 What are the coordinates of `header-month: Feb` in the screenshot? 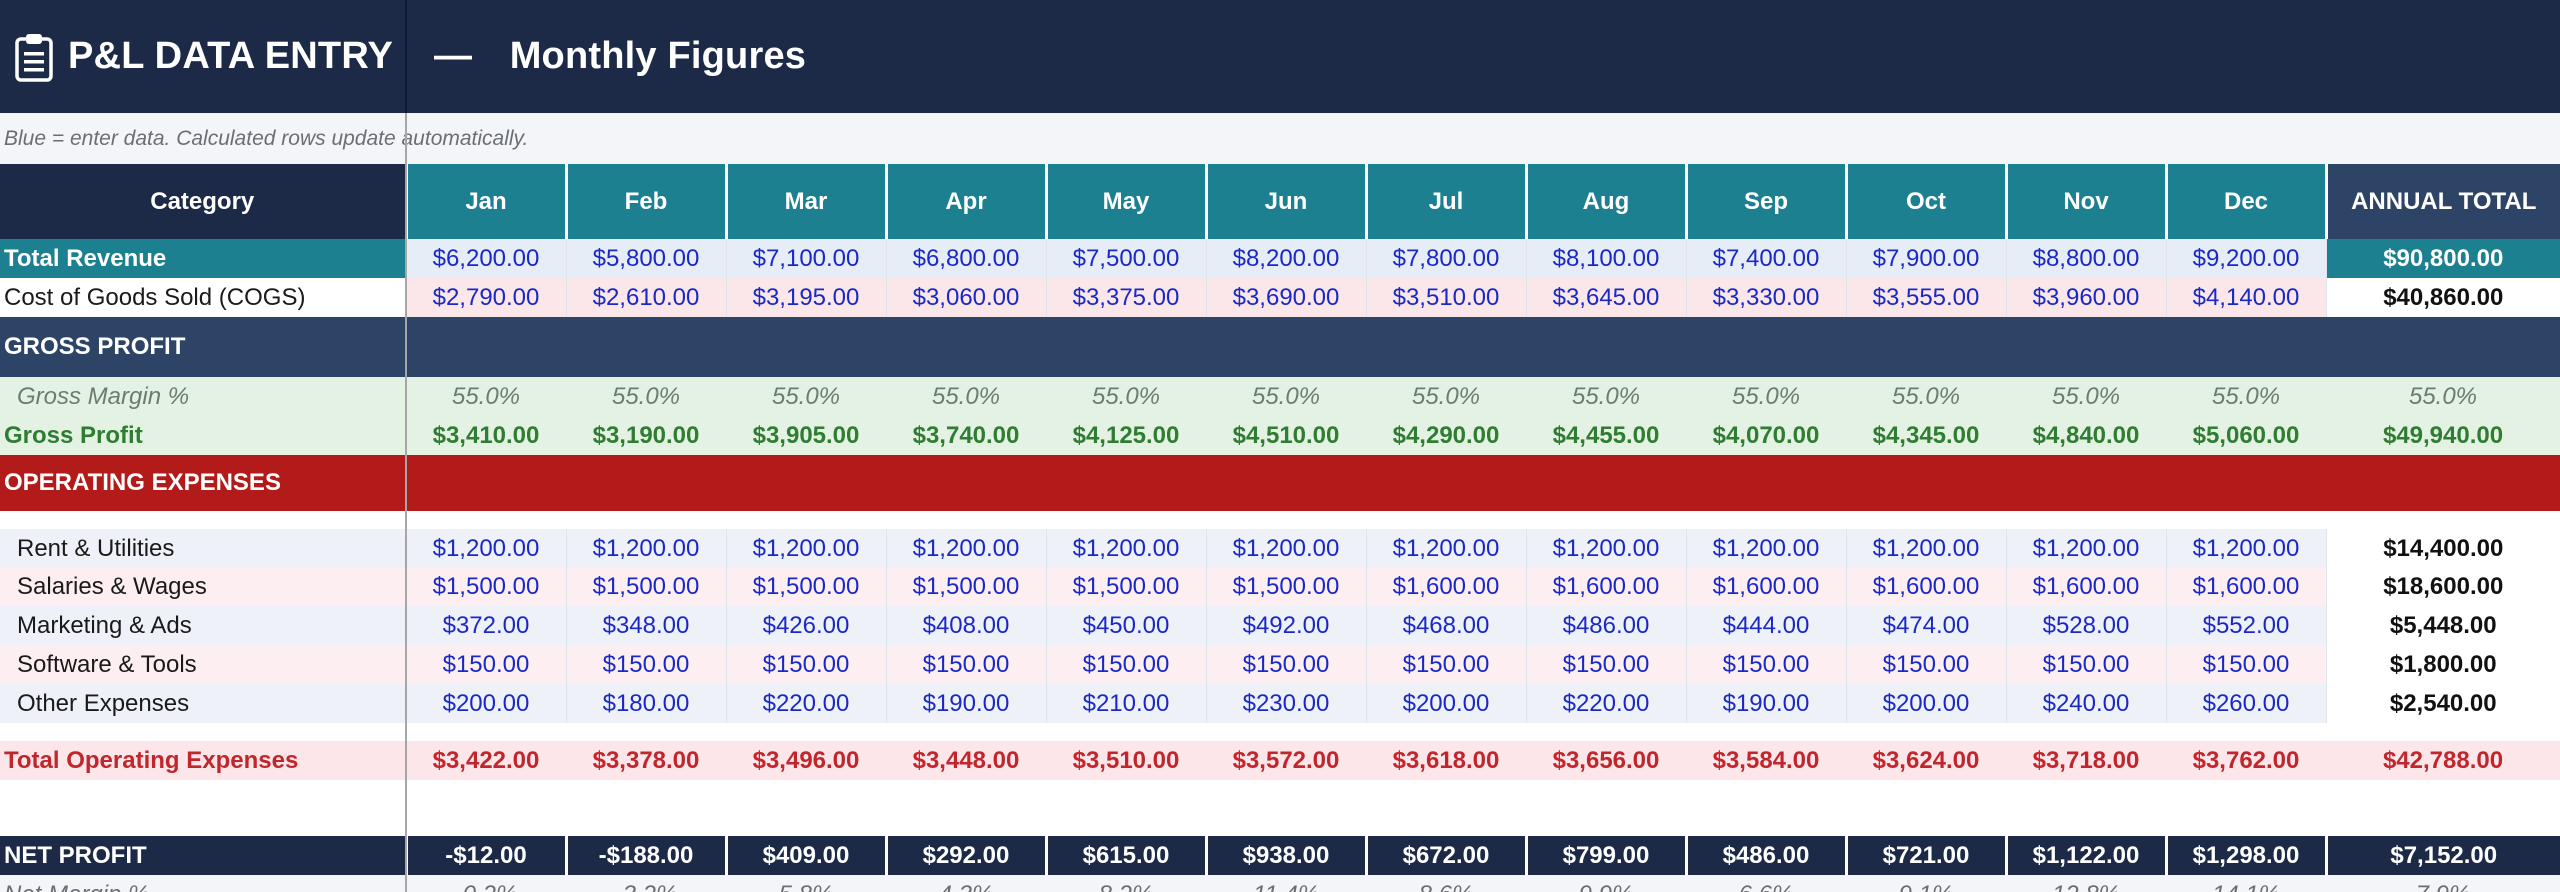 It's located at (645, 201).